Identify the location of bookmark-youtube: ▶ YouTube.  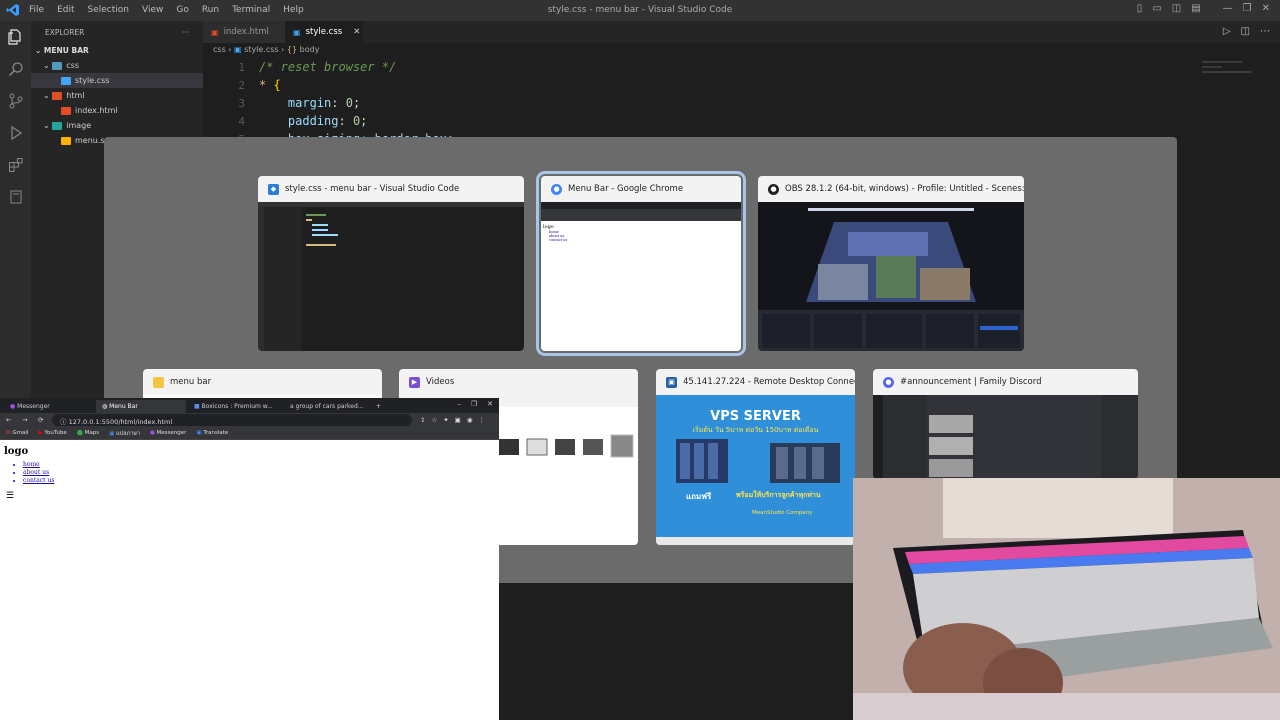
(52, 433).